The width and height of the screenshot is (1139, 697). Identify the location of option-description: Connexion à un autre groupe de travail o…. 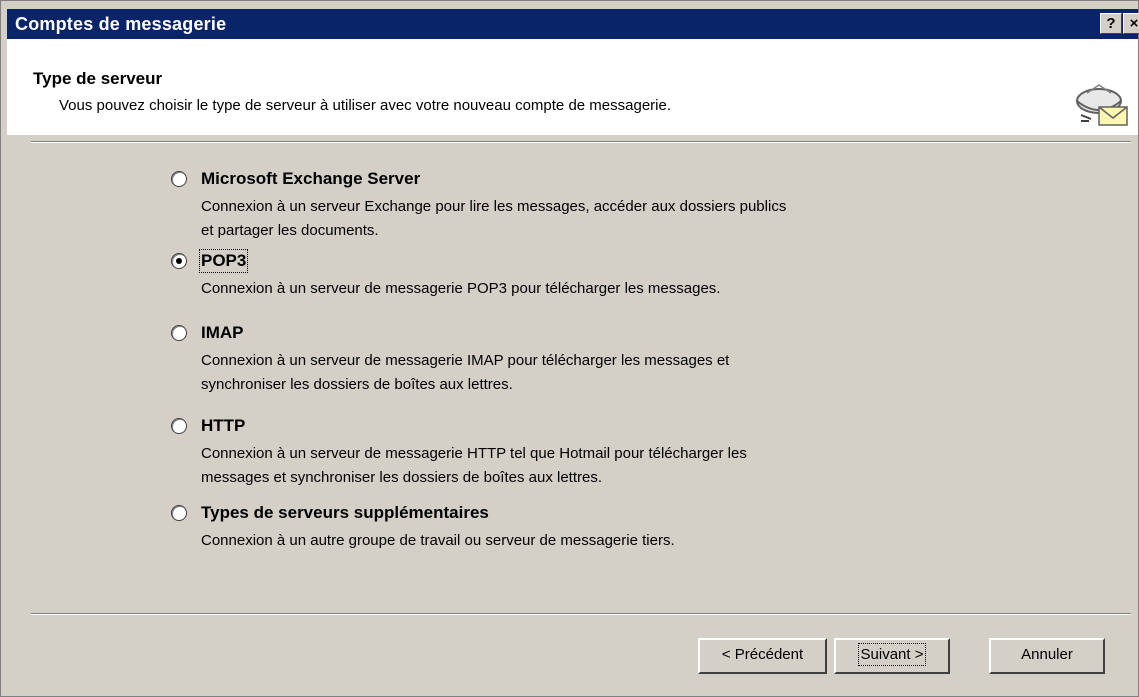
(591, 541).